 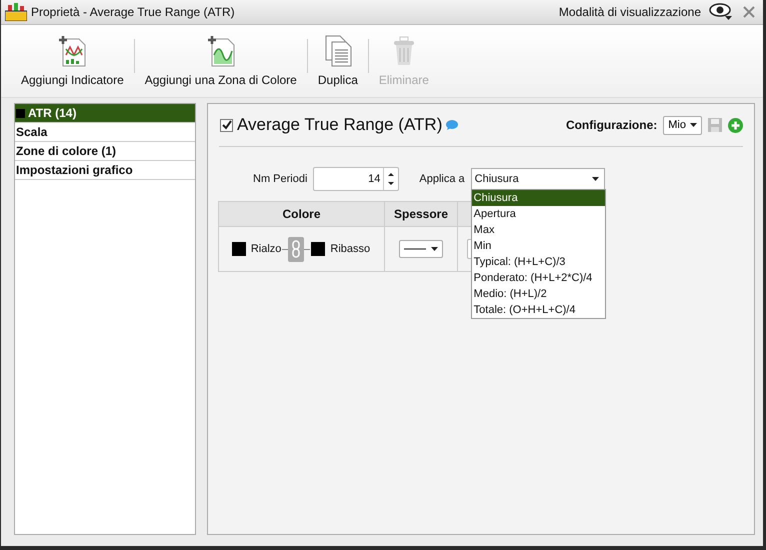 What do you see at coordinates (452, 125) in the screenshot?
I see `speech-bubble-icon` at bounding box center [452, 125].